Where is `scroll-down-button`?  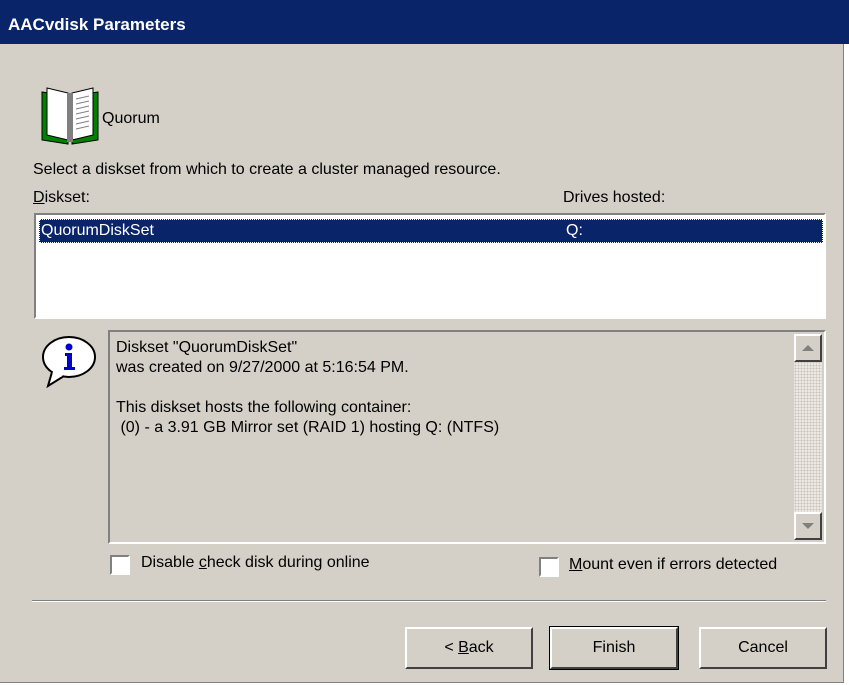
scroll-down-button is located at coordinates (808, 526).